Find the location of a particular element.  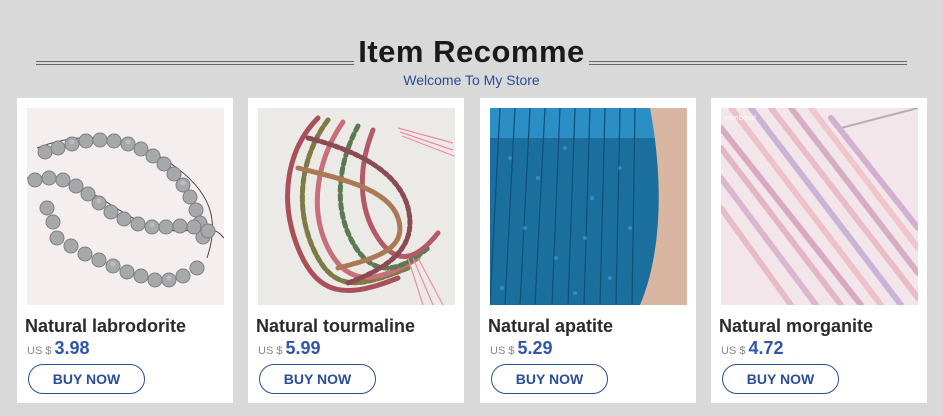

price-row: US $3.98 is located at coordinates (58, 349).